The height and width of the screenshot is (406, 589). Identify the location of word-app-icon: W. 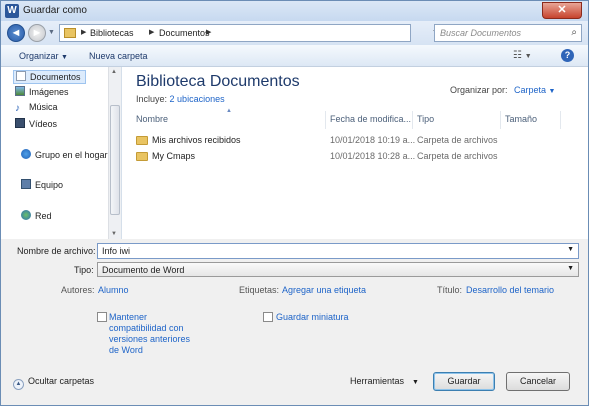
(12, 11).